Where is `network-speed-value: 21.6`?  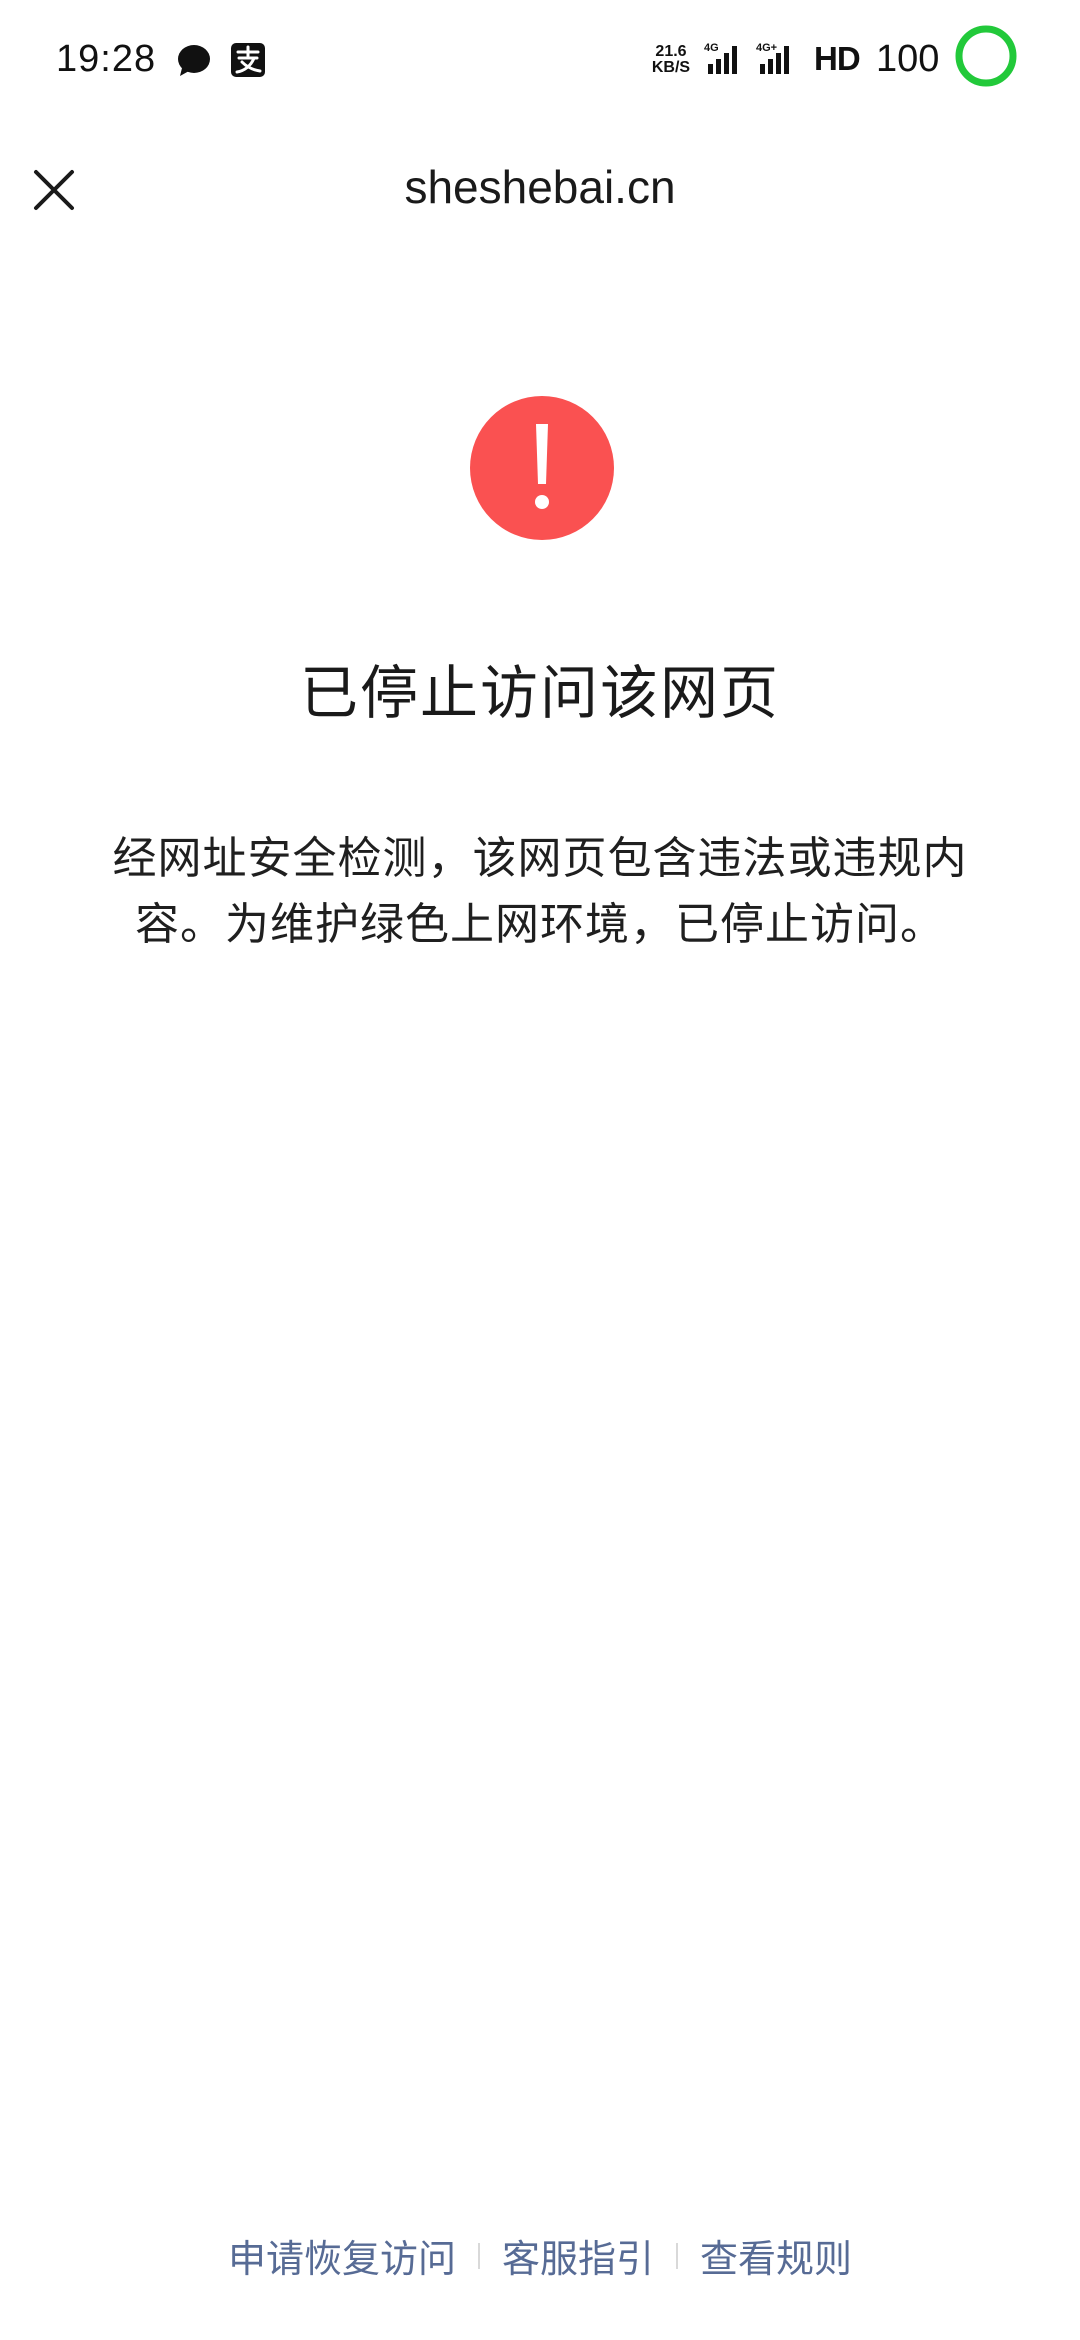 network-speed-value: 21.6 is located at coordinates (671, 51).